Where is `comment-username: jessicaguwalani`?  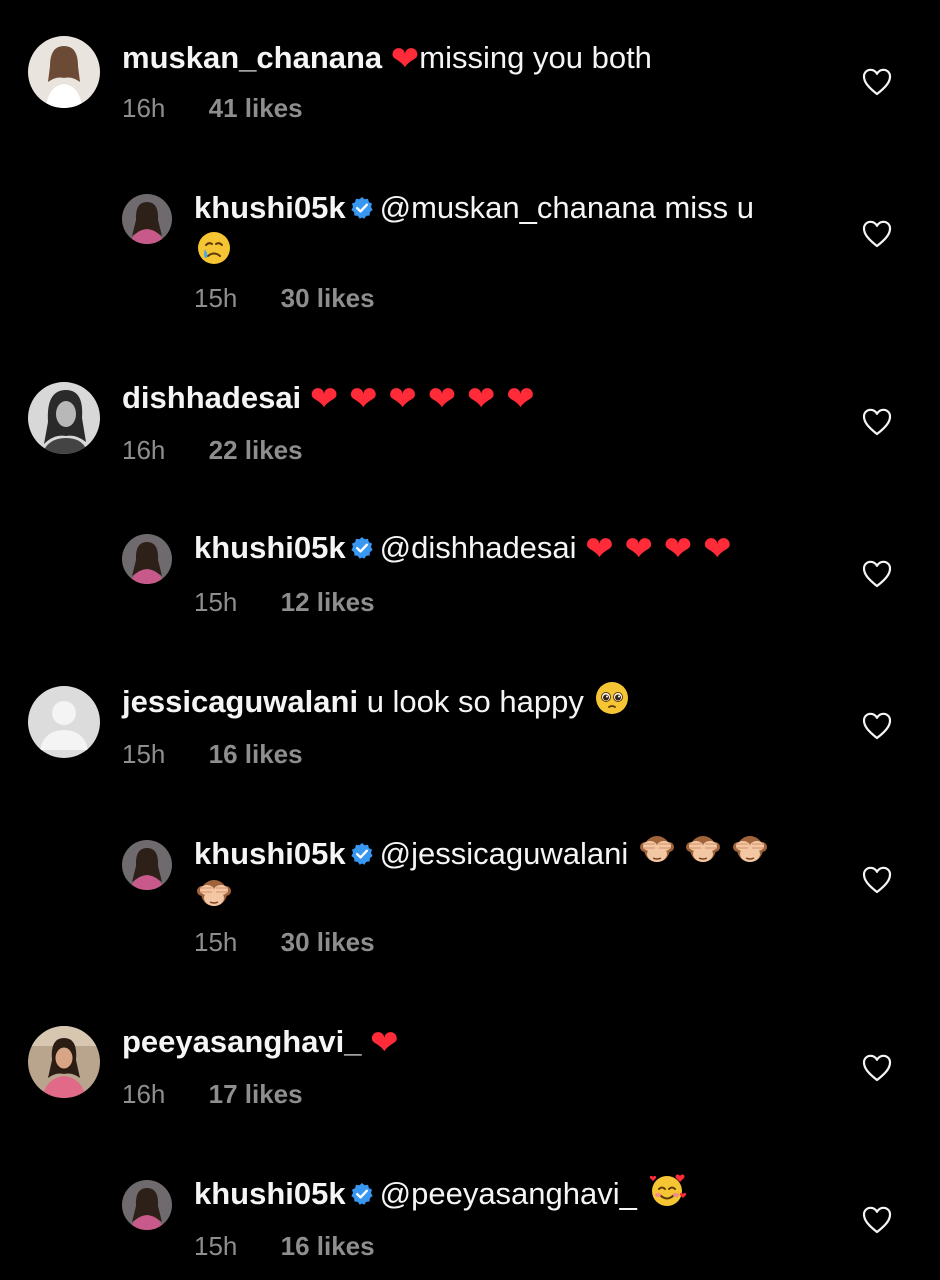 comment-username: jessicaguwalani is located at coordinates (240, 701).